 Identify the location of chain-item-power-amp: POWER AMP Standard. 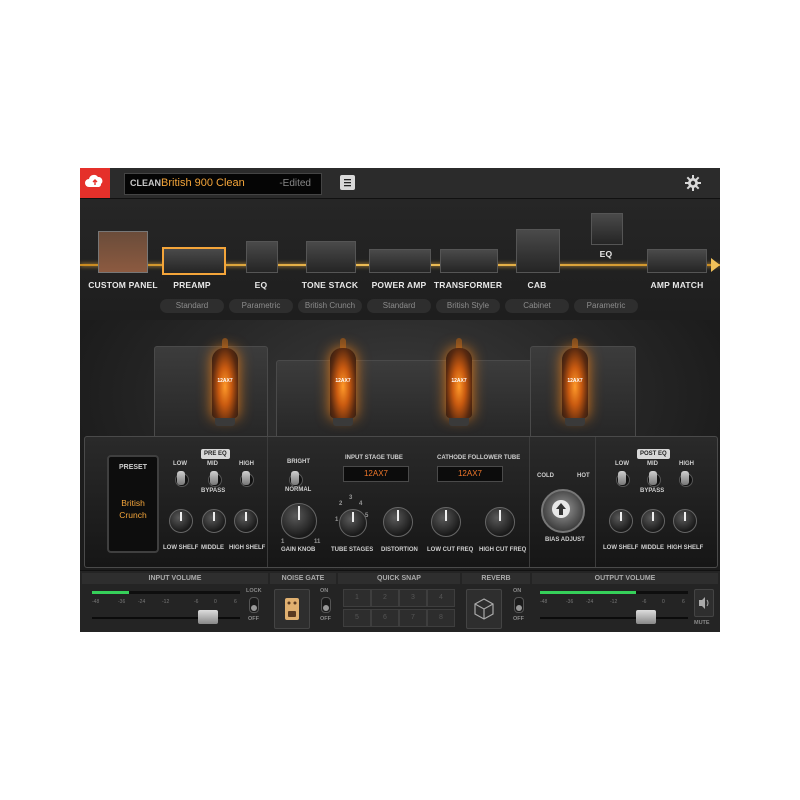
(399, 258).